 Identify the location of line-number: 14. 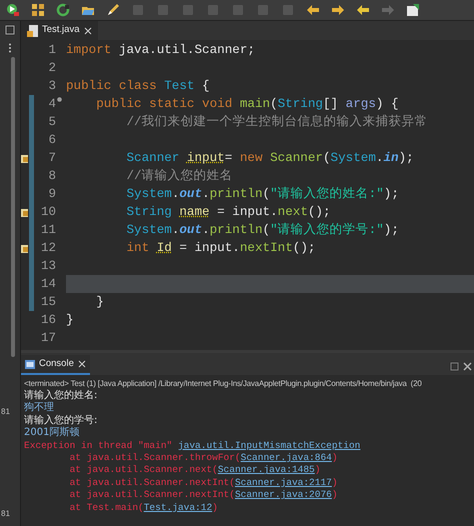
(48, 284).